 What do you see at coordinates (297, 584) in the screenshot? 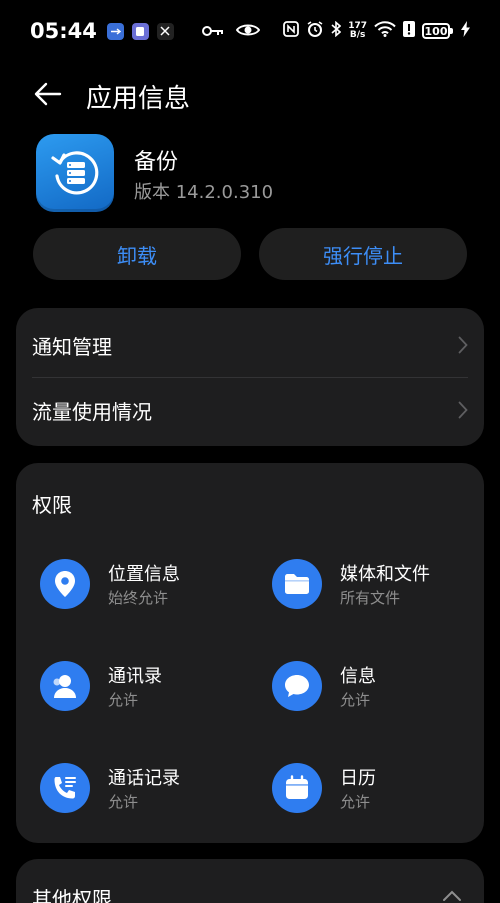
I see `folder-icon` at bounding box center [297, 584].